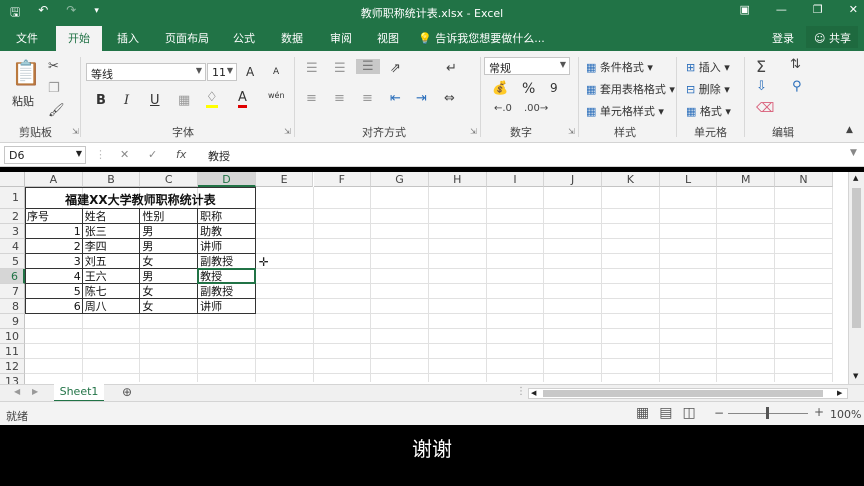 Image resolution: width=864 pixels, height=486 pixels. I want to click on minimize-icon: —, so click(781, 9).